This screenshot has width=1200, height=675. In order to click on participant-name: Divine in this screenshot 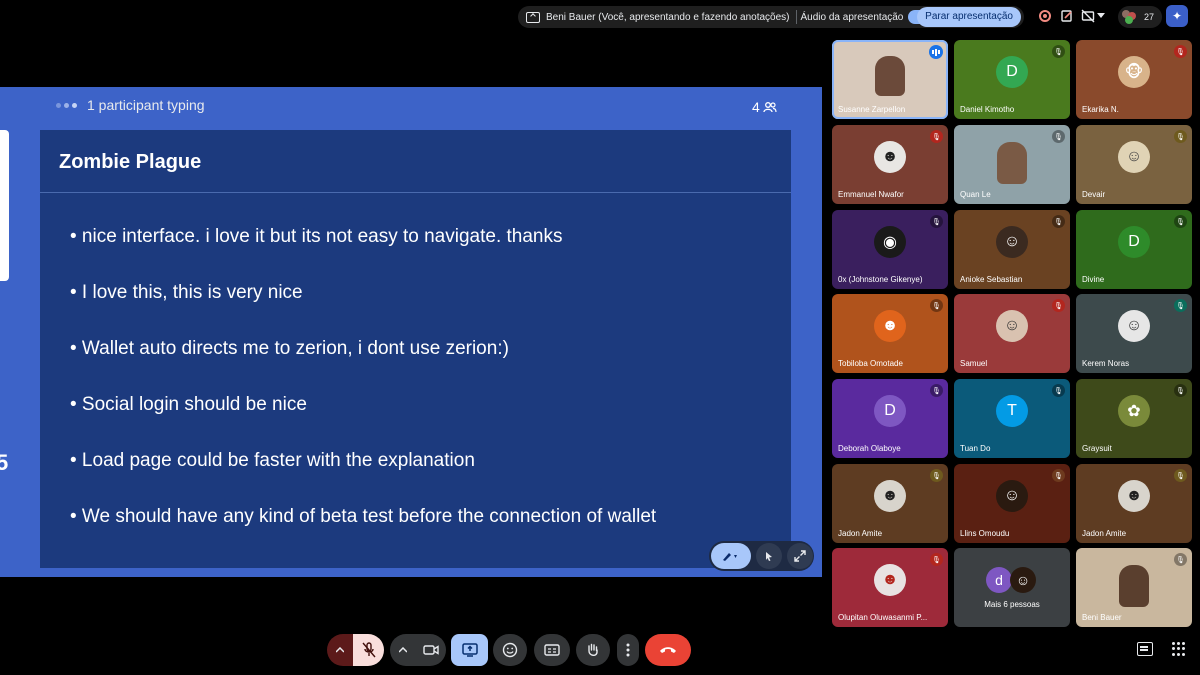, I will do `click(1093, 279)`.